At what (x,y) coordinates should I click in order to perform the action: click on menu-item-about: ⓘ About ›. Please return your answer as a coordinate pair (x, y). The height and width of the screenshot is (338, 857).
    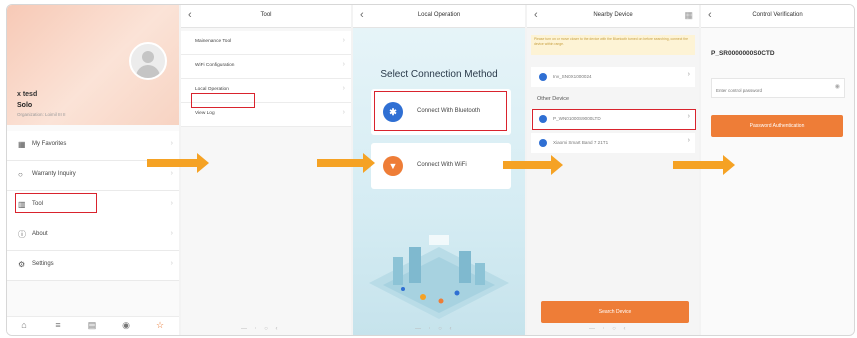
    Looking at the image, I should click on (93, 236).